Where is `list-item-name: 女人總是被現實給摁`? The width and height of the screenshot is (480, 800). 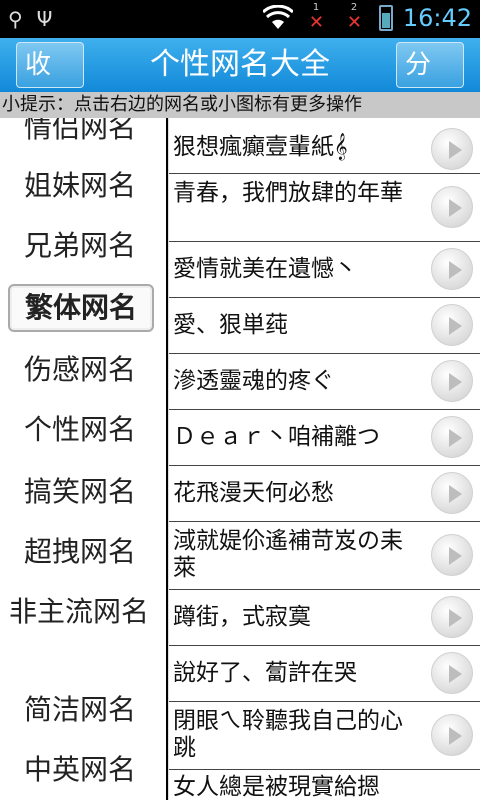 list-item-name: 女人總是被現實給摁 is located at coordinates (298, 787).